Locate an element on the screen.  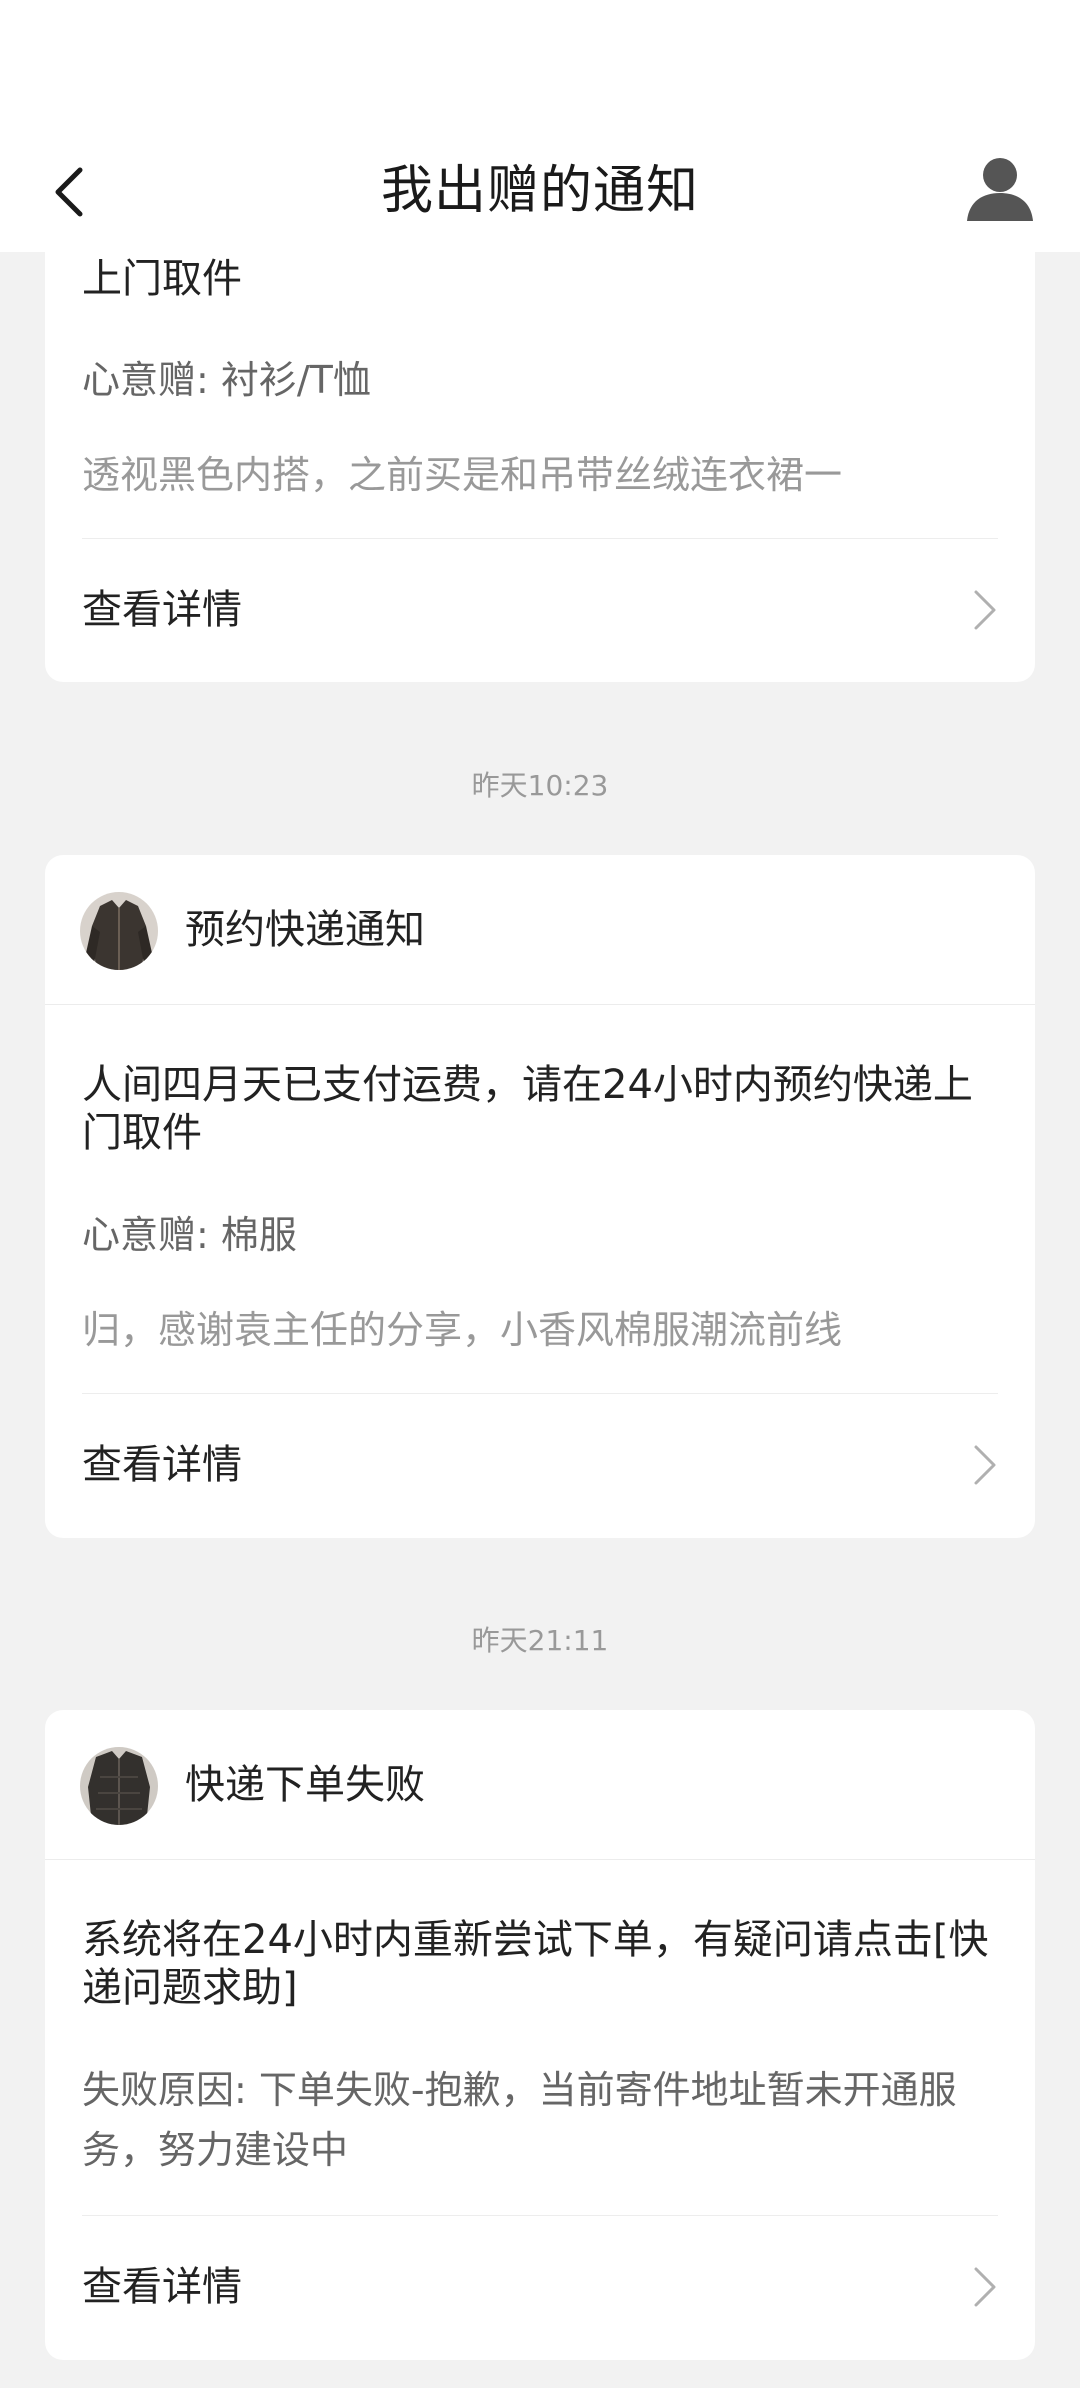
item-category: 心意赠: 棉服 is located at coordinates (189, 1235).